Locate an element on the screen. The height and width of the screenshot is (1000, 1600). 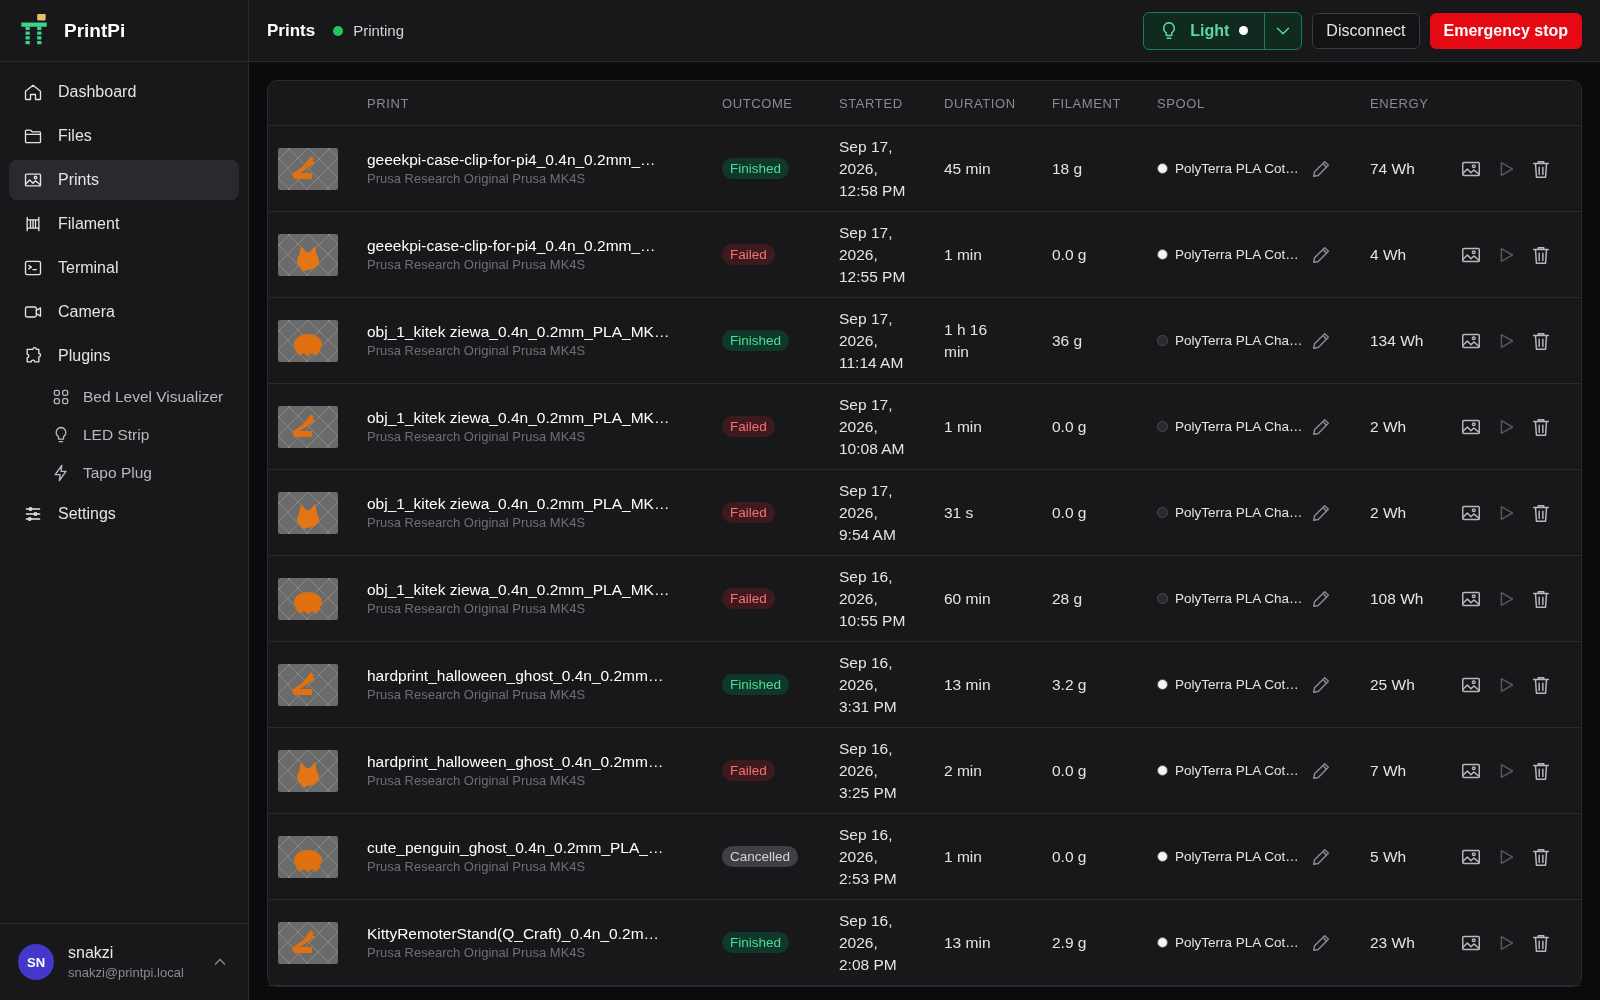
started-cell-text: Sep 16, 2026, 3:31 PM is located at coordinates (868, 684).